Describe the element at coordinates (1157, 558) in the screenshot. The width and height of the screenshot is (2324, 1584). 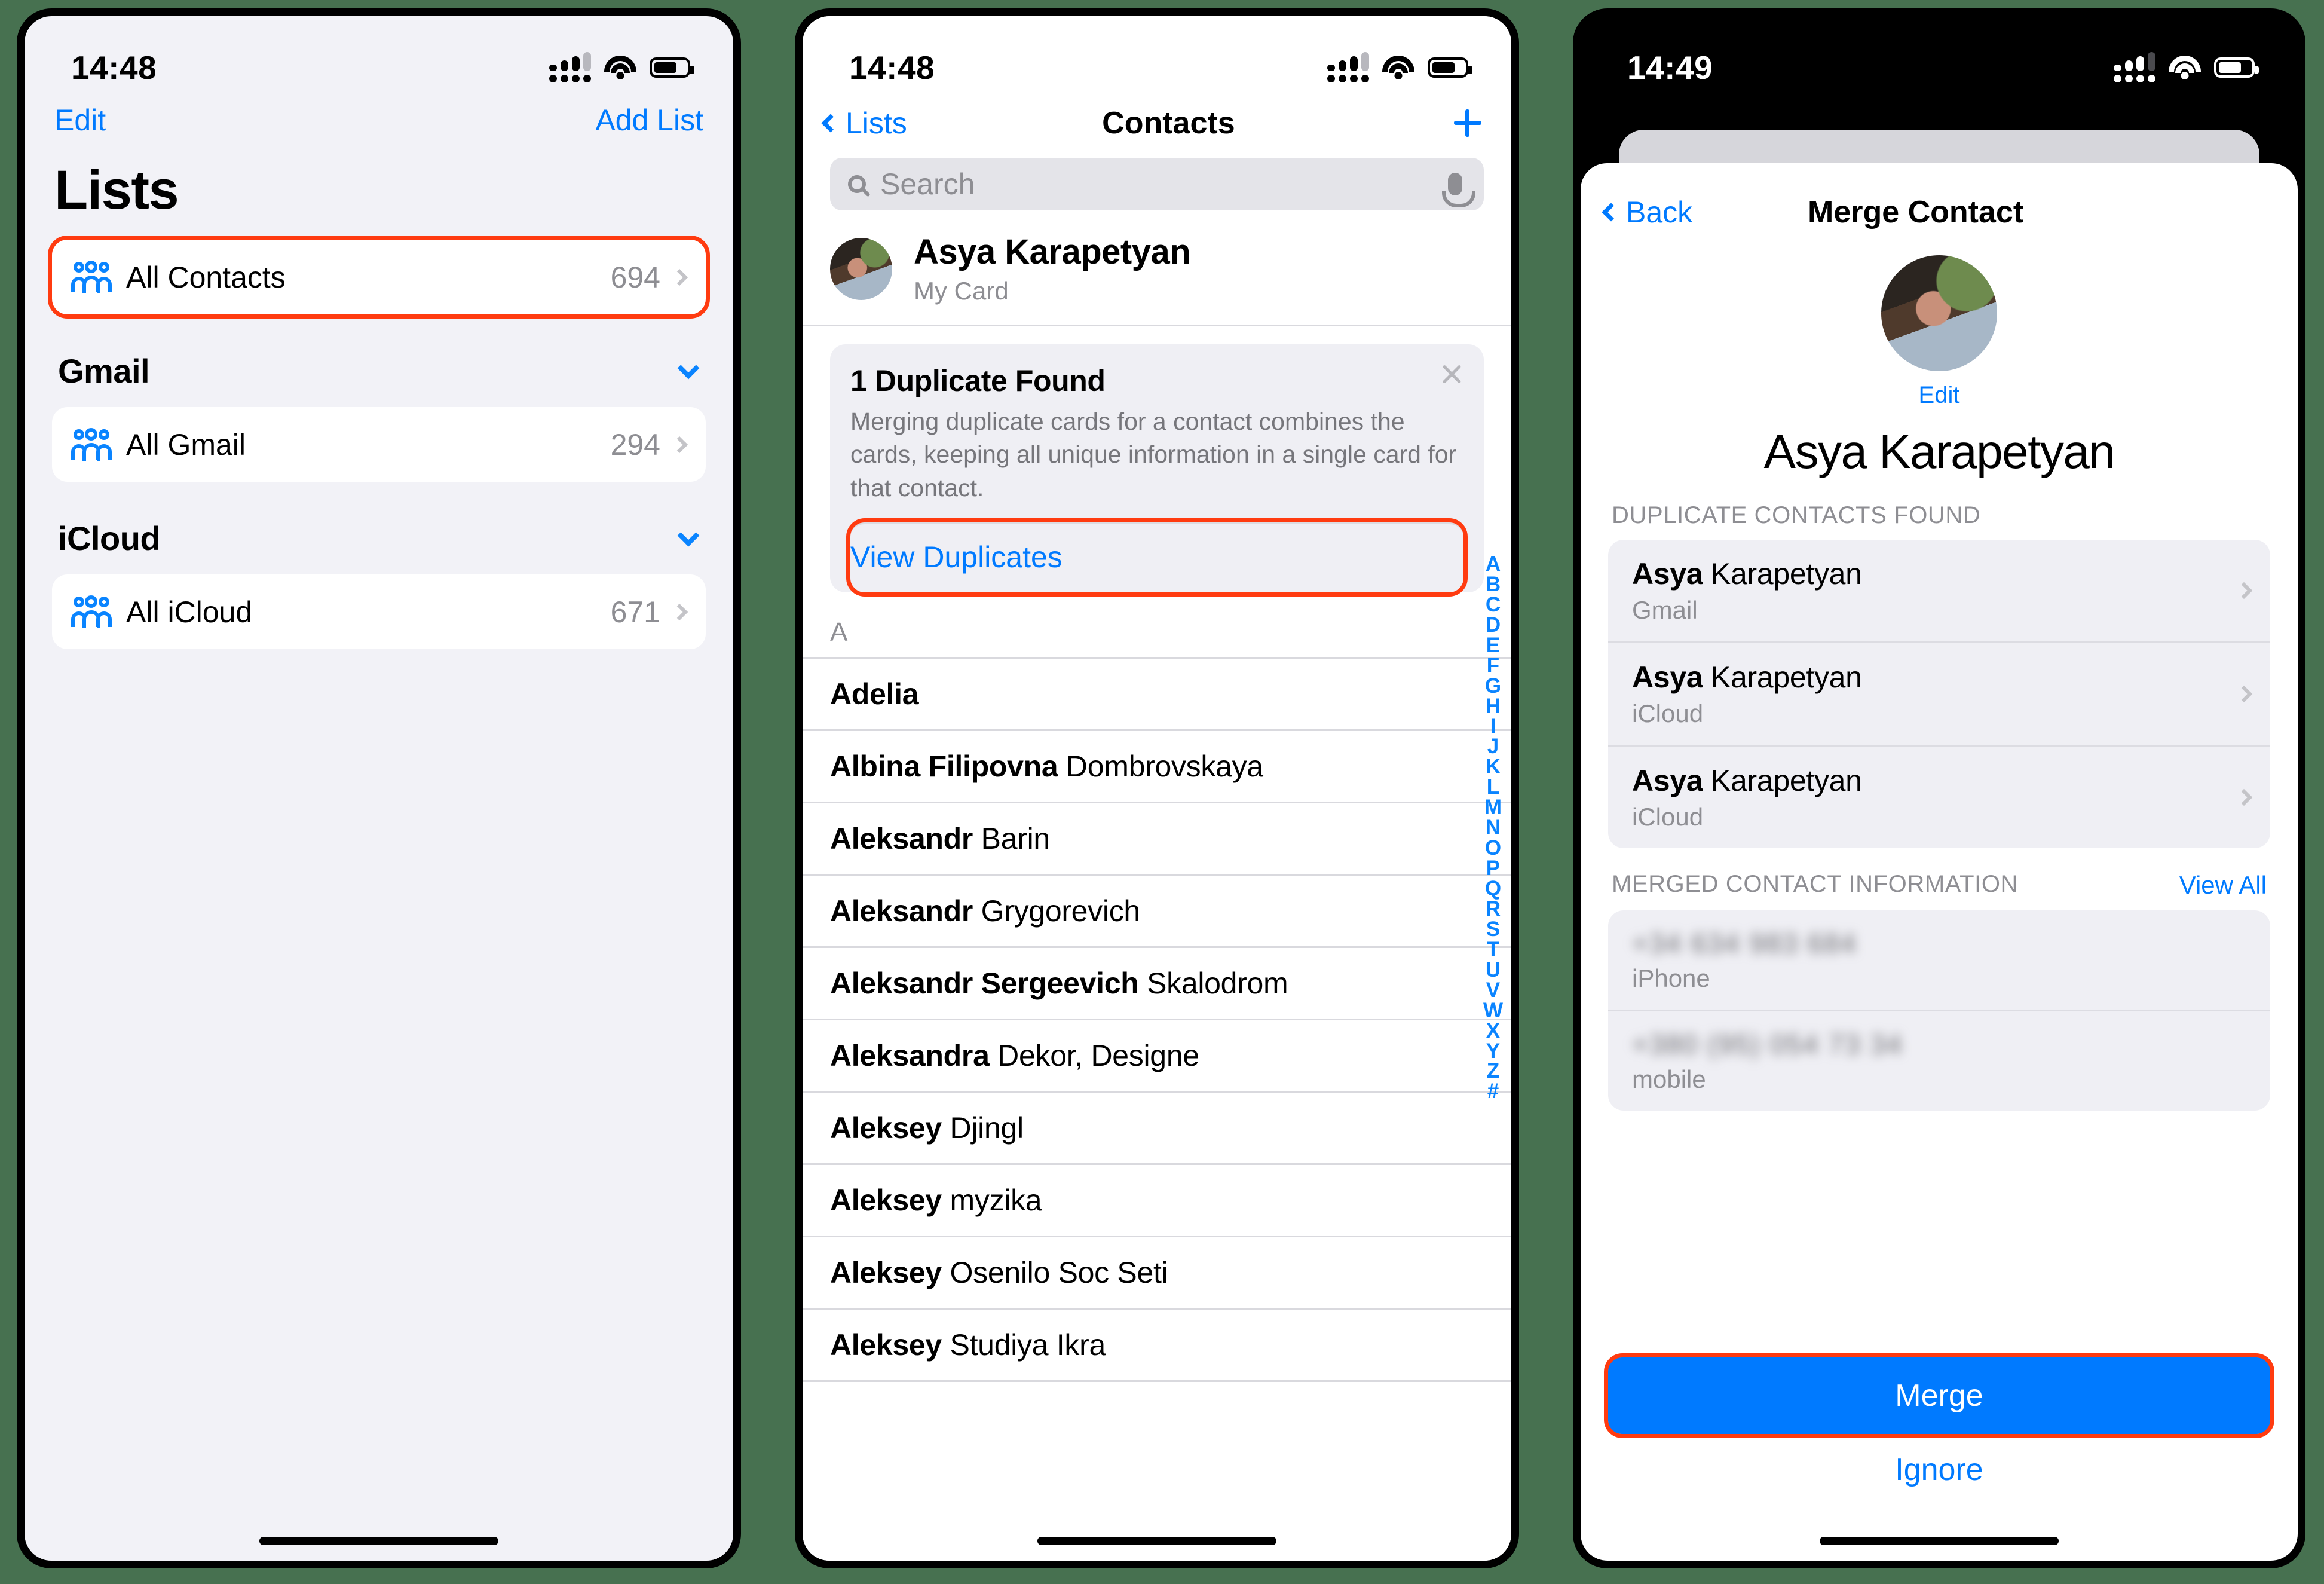
I see `view-duplicates-button: View Duplicates` at that location.